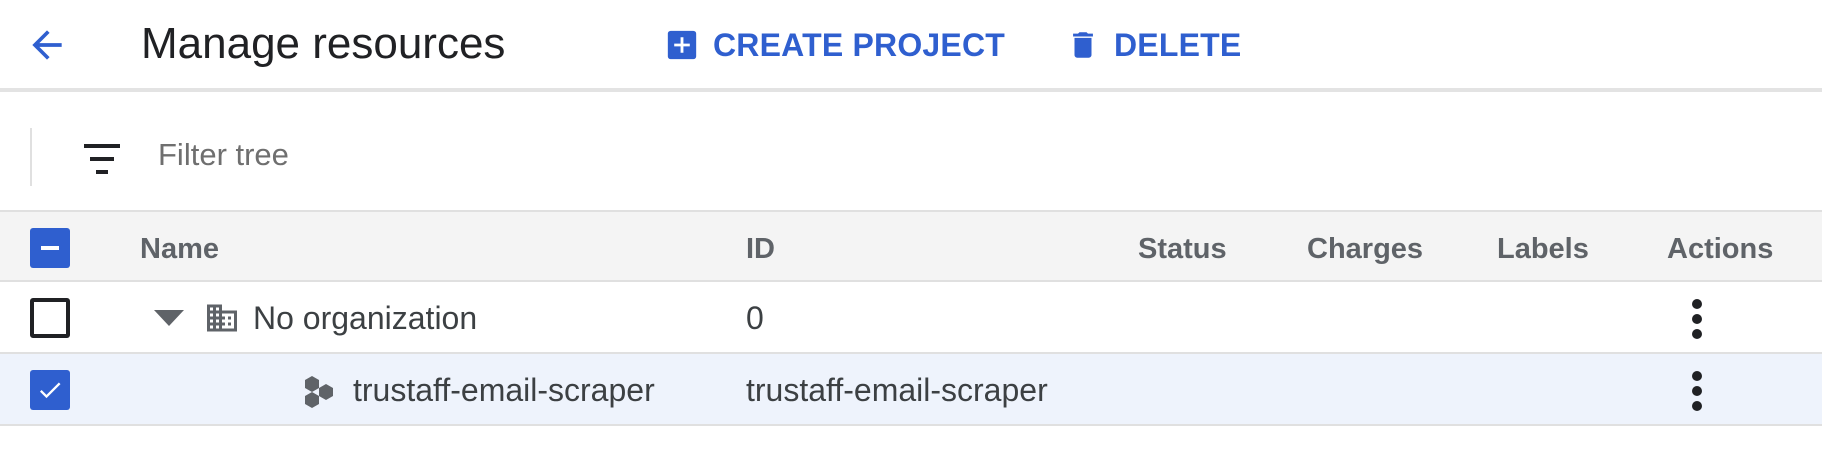 The image size is (1822, 467). I want to click on back-button, so click(47, 45).